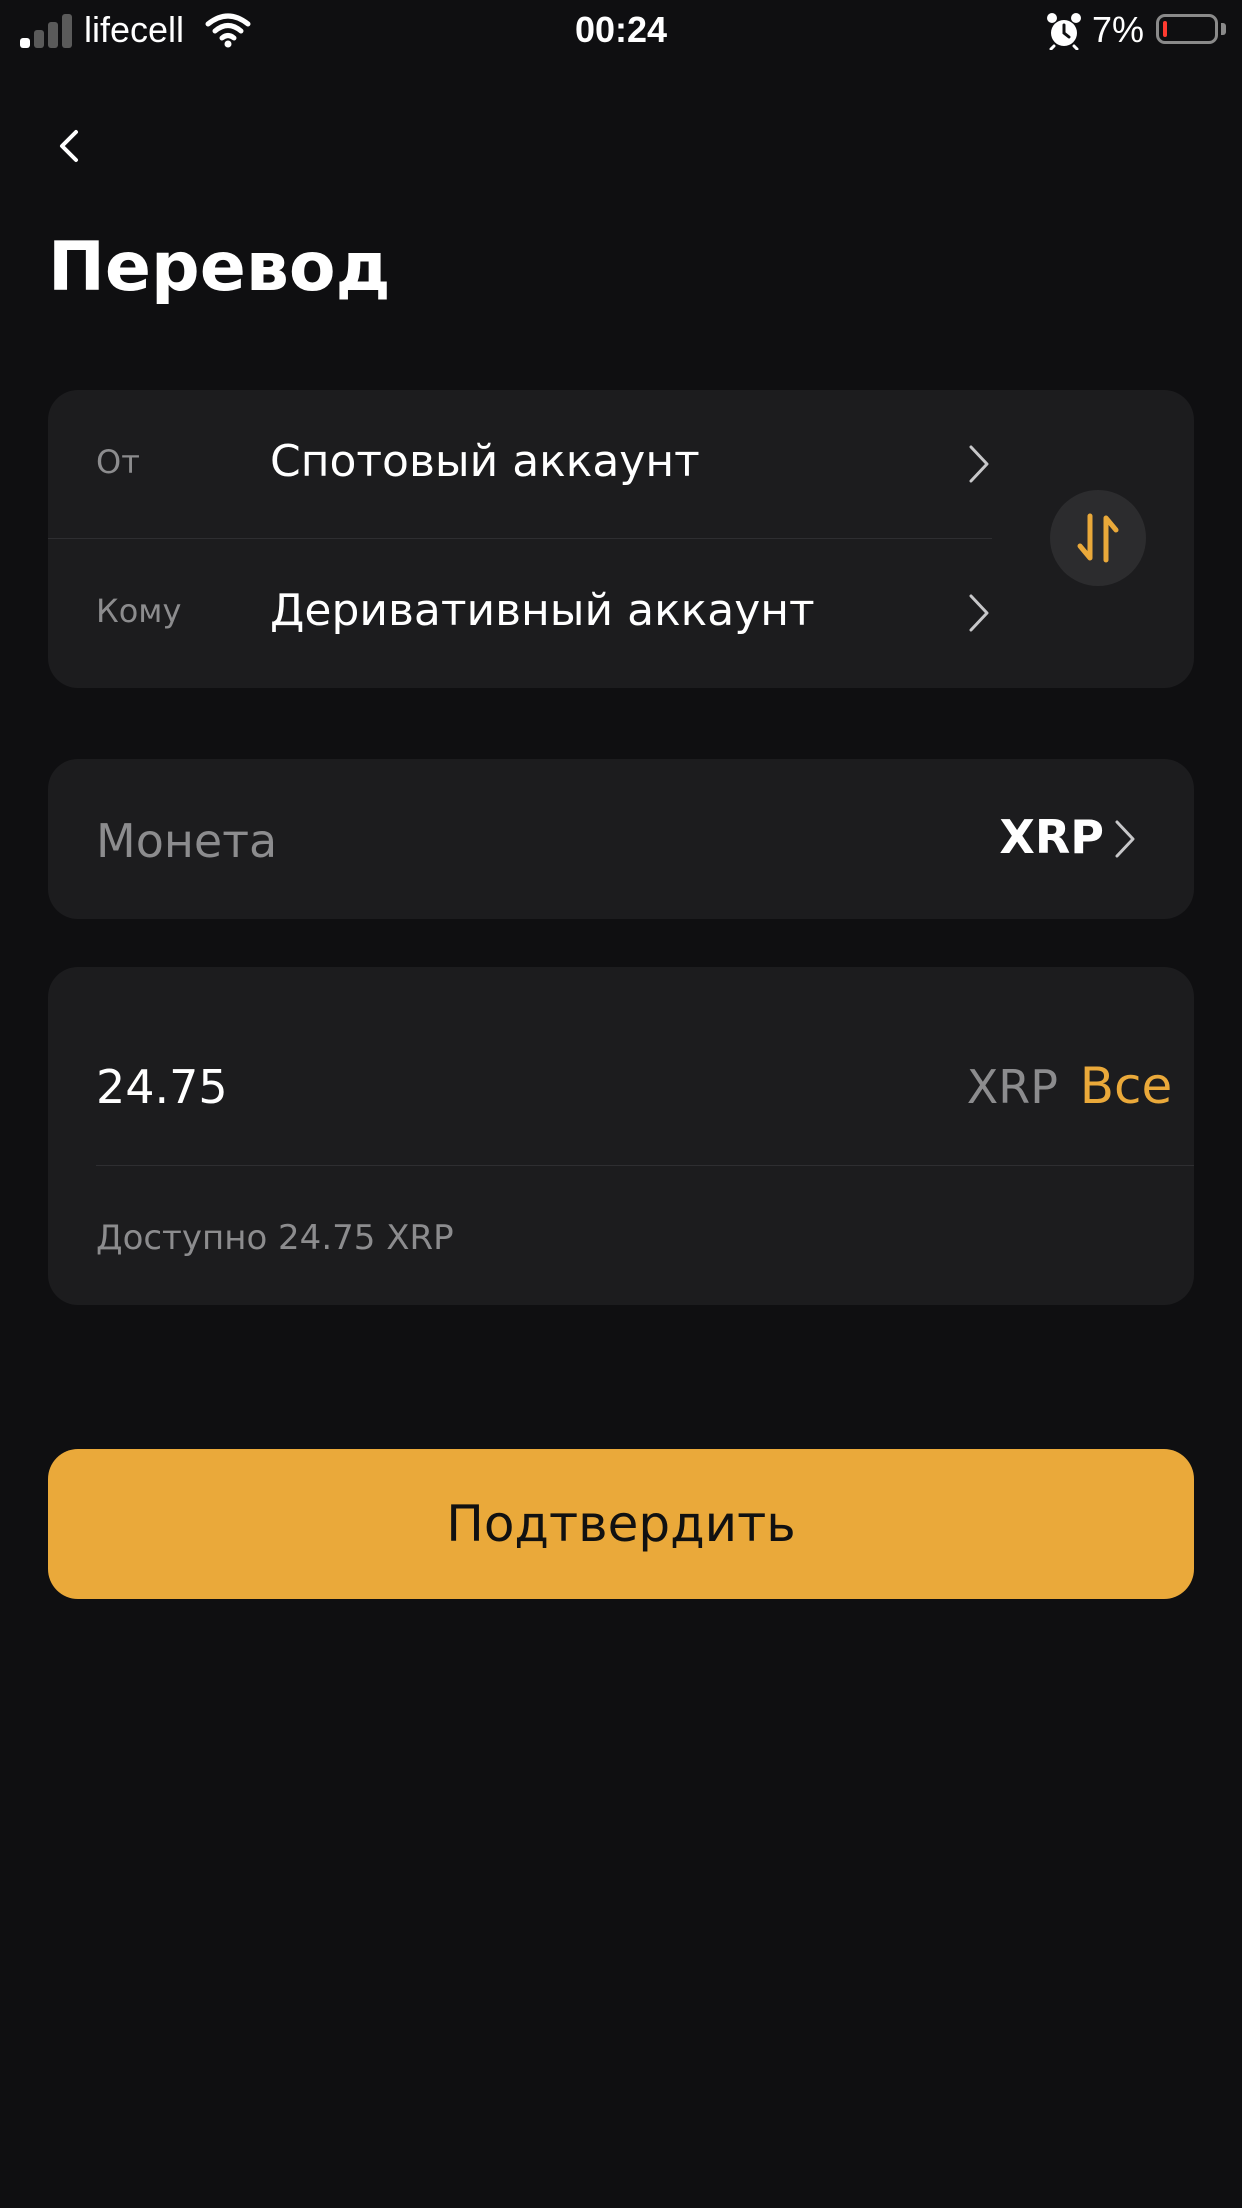 The height and width of the screenshot is (2208, 1242). I want to click on to-account-selector: Кому Деривативный аккаунт, so click(520, 613).